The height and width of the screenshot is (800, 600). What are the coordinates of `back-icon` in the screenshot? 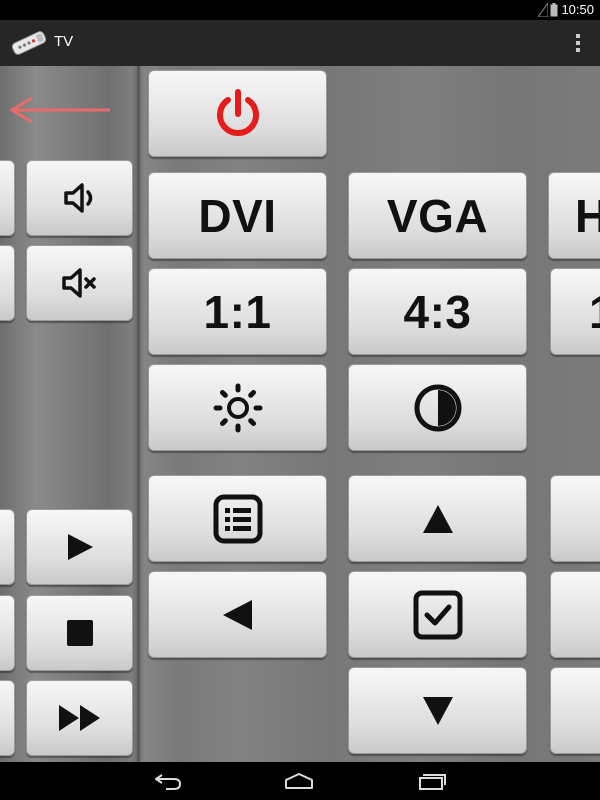 It's located at (168, 781).